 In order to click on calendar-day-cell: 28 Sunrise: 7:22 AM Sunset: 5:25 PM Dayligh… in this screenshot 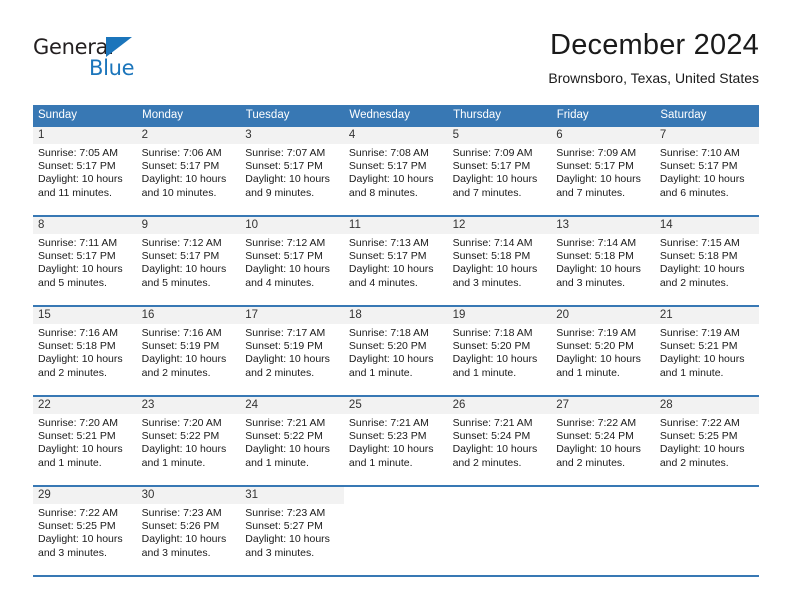, I will do `click(706, 440)`.